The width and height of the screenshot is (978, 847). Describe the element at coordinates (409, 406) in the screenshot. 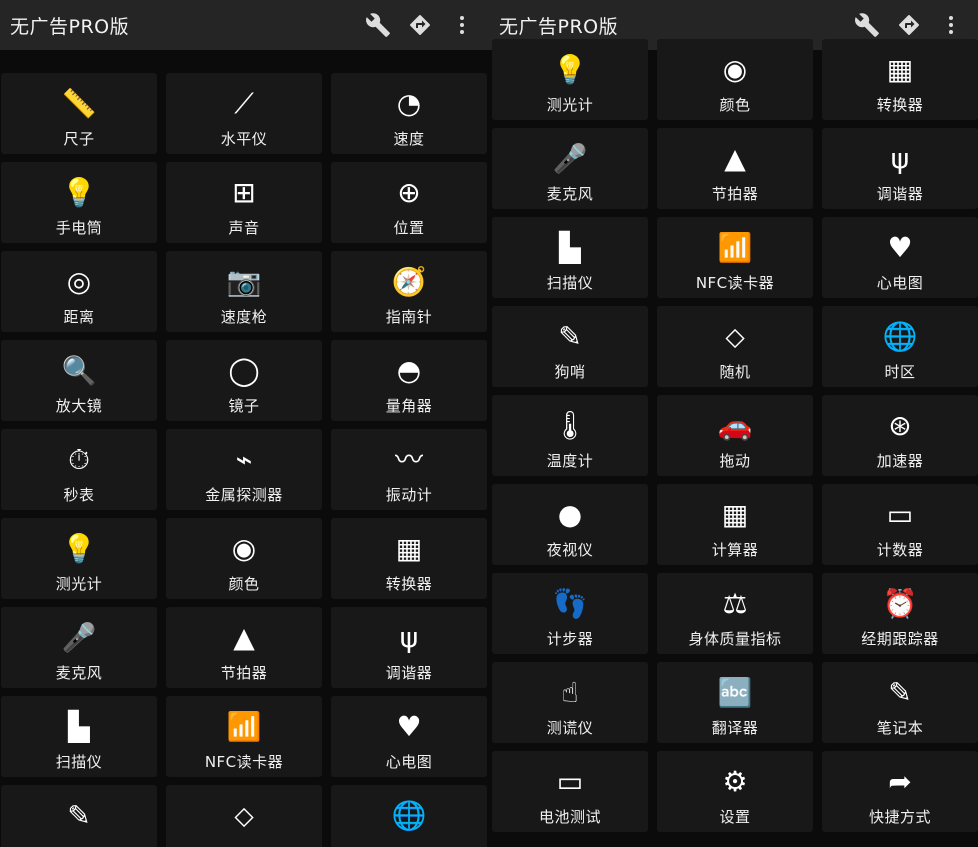

I see `tool-label: 量角器` at that location.